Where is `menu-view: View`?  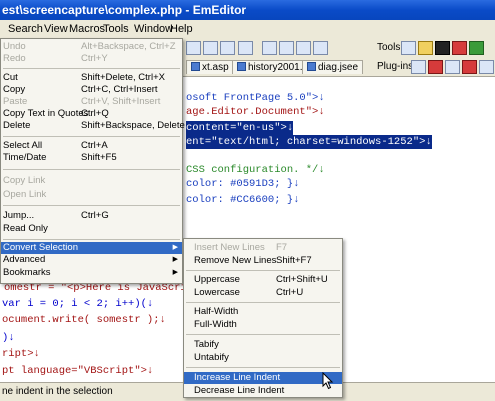
menu-view: View is located at coordinates (56, 29).